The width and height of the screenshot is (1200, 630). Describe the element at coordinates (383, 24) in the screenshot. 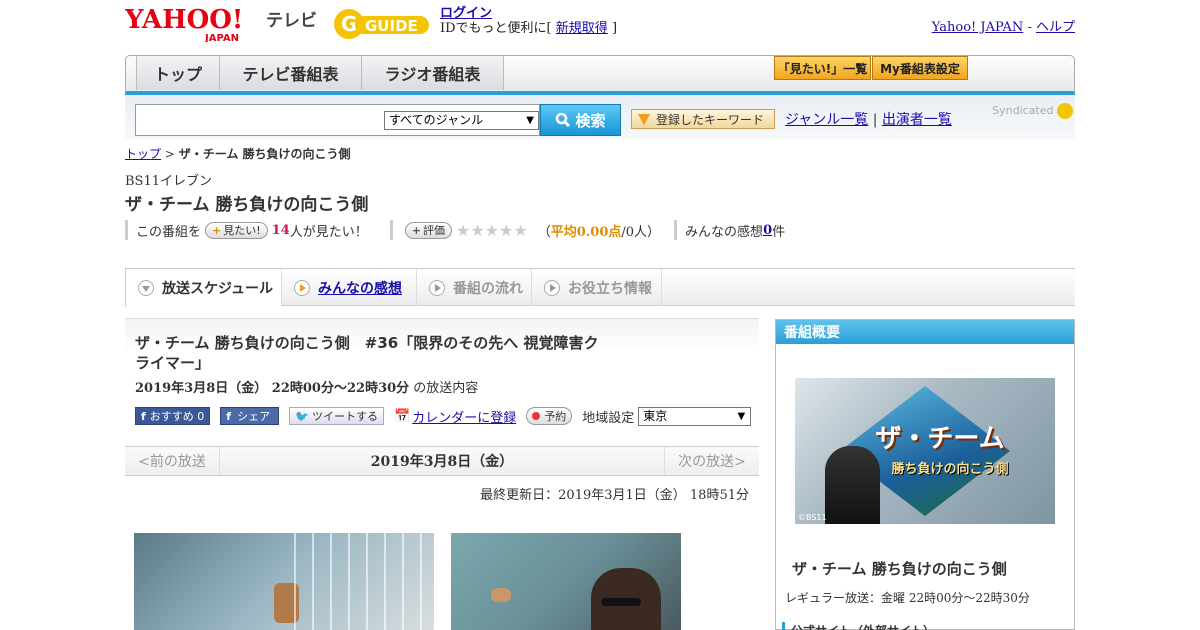

I see `gguide-logo: G GUIDE` at that location.